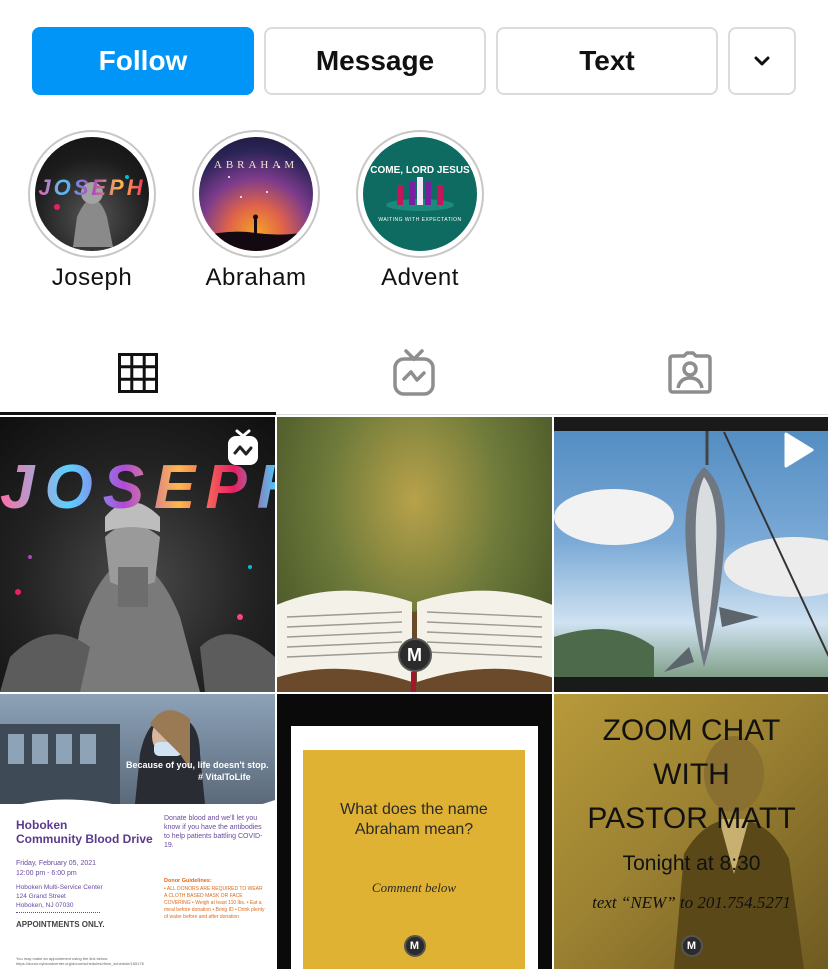 The image size is (828, 971). Describe the element at coordinates (45, 905) in the screenshot. I see `drive-venue-3: Hoboken, NJ 07030` at that location.